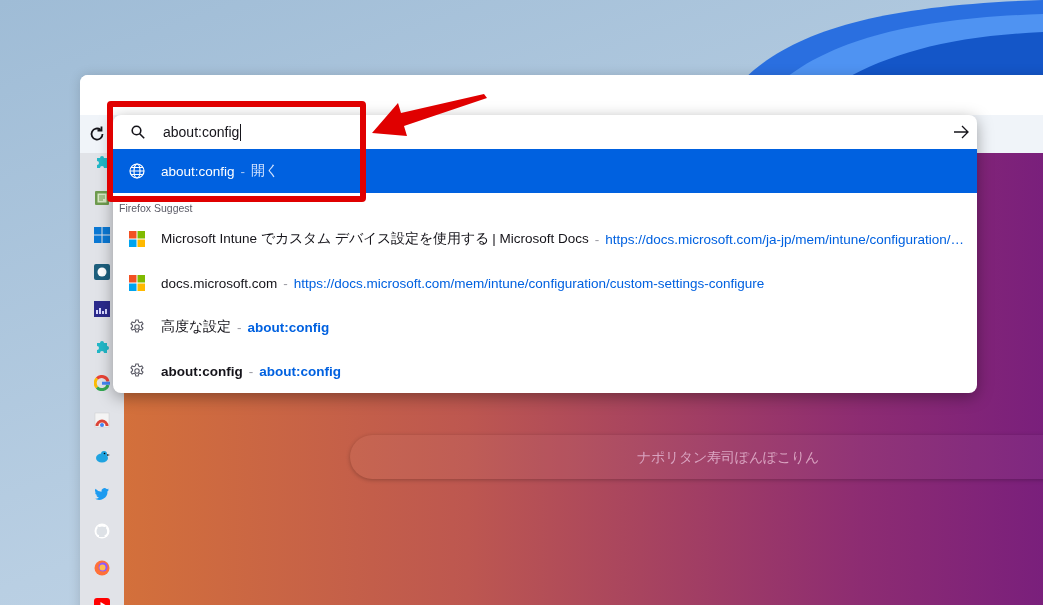 The image size is (1043, 605). I want to click on text-cursor, so click(241, 132).